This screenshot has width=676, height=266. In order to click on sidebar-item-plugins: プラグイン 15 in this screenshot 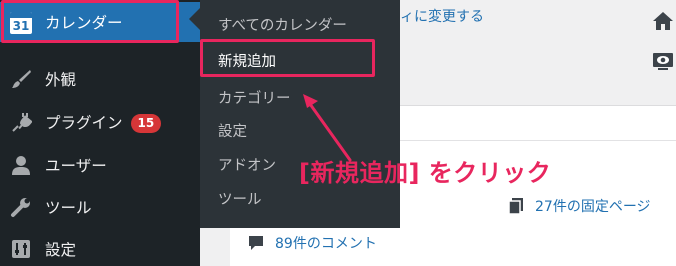, I will do `click(100, 122)`.